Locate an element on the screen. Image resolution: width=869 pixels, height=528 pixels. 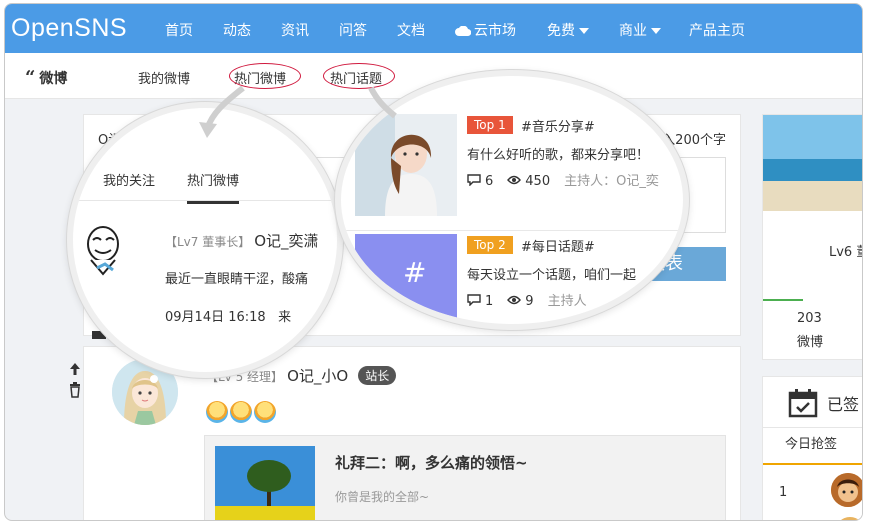
topic-description: 每天设立一个话题，咱们一起 is located at coordinates (552, 275).